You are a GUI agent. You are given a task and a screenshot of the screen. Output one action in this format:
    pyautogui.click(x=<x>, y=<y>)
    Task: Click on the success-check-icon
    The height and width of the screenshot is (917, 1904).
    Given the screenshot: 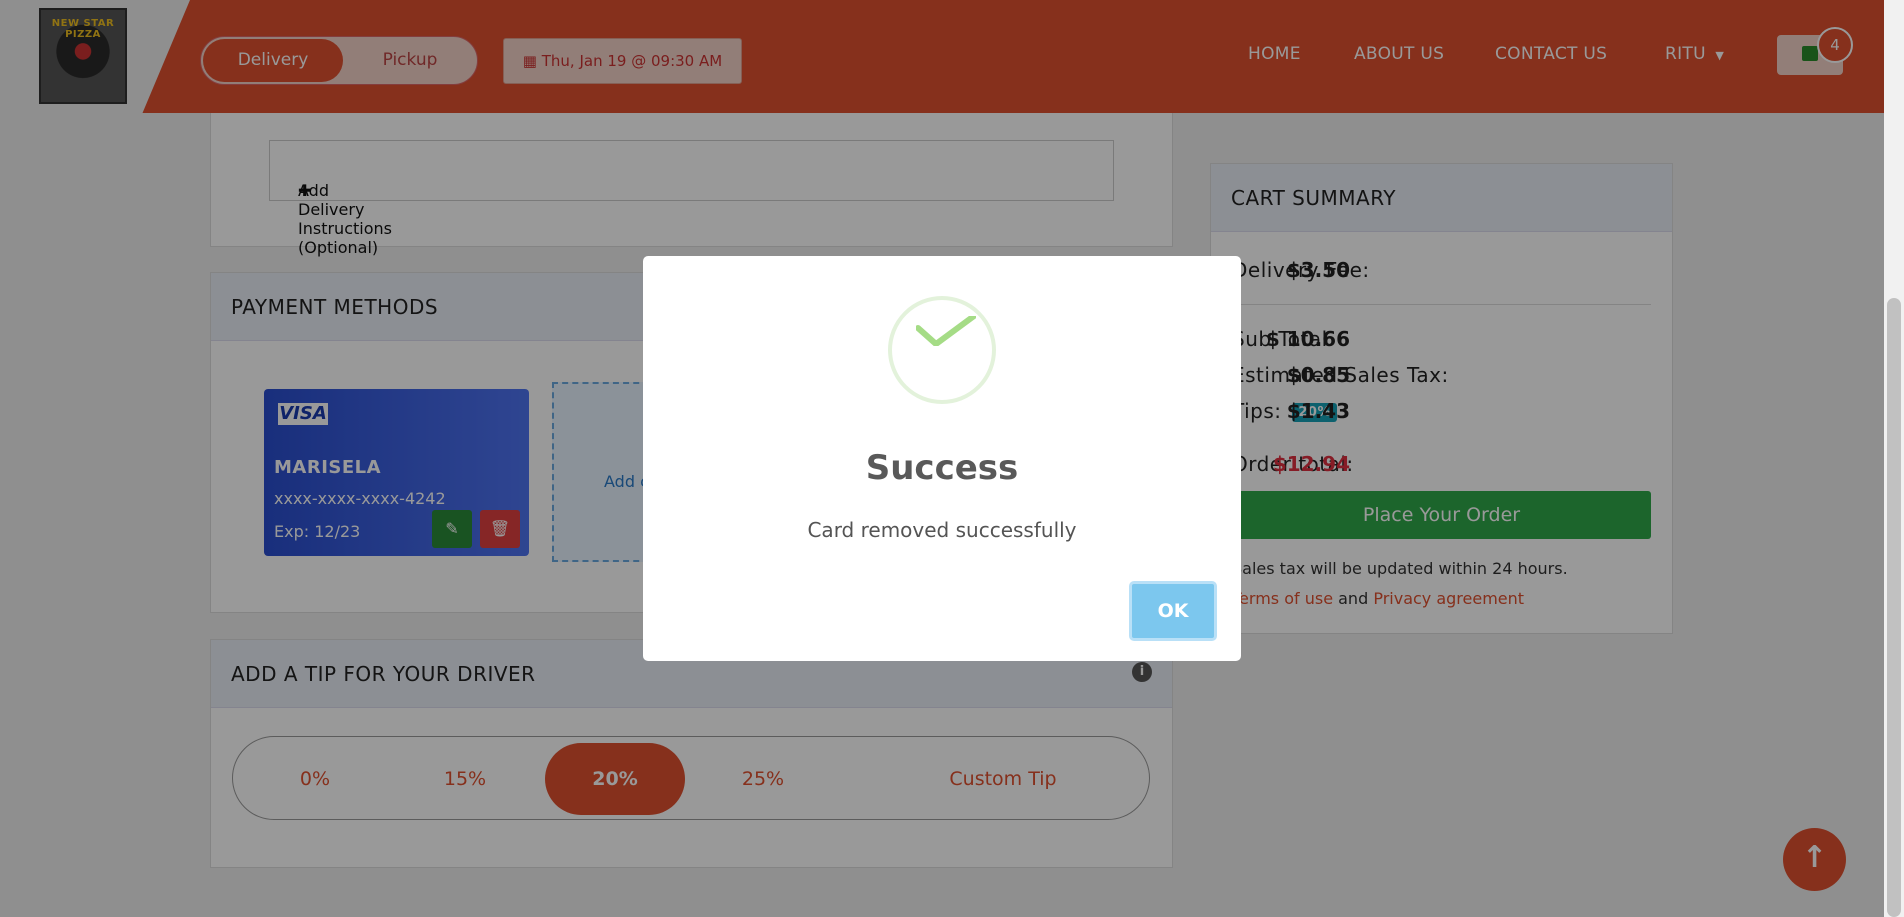 What is the action you would take?
    pyautogui.click(x=942, y=350)
    